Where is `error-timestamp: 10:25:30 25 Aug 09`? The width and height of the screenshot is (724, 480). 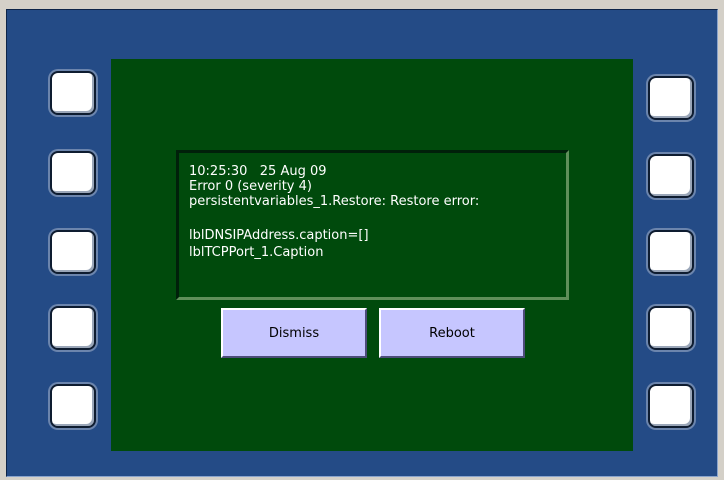
error-timestamp: 10:25:30 25 Aug 09 is located at coordinates (258, 171).